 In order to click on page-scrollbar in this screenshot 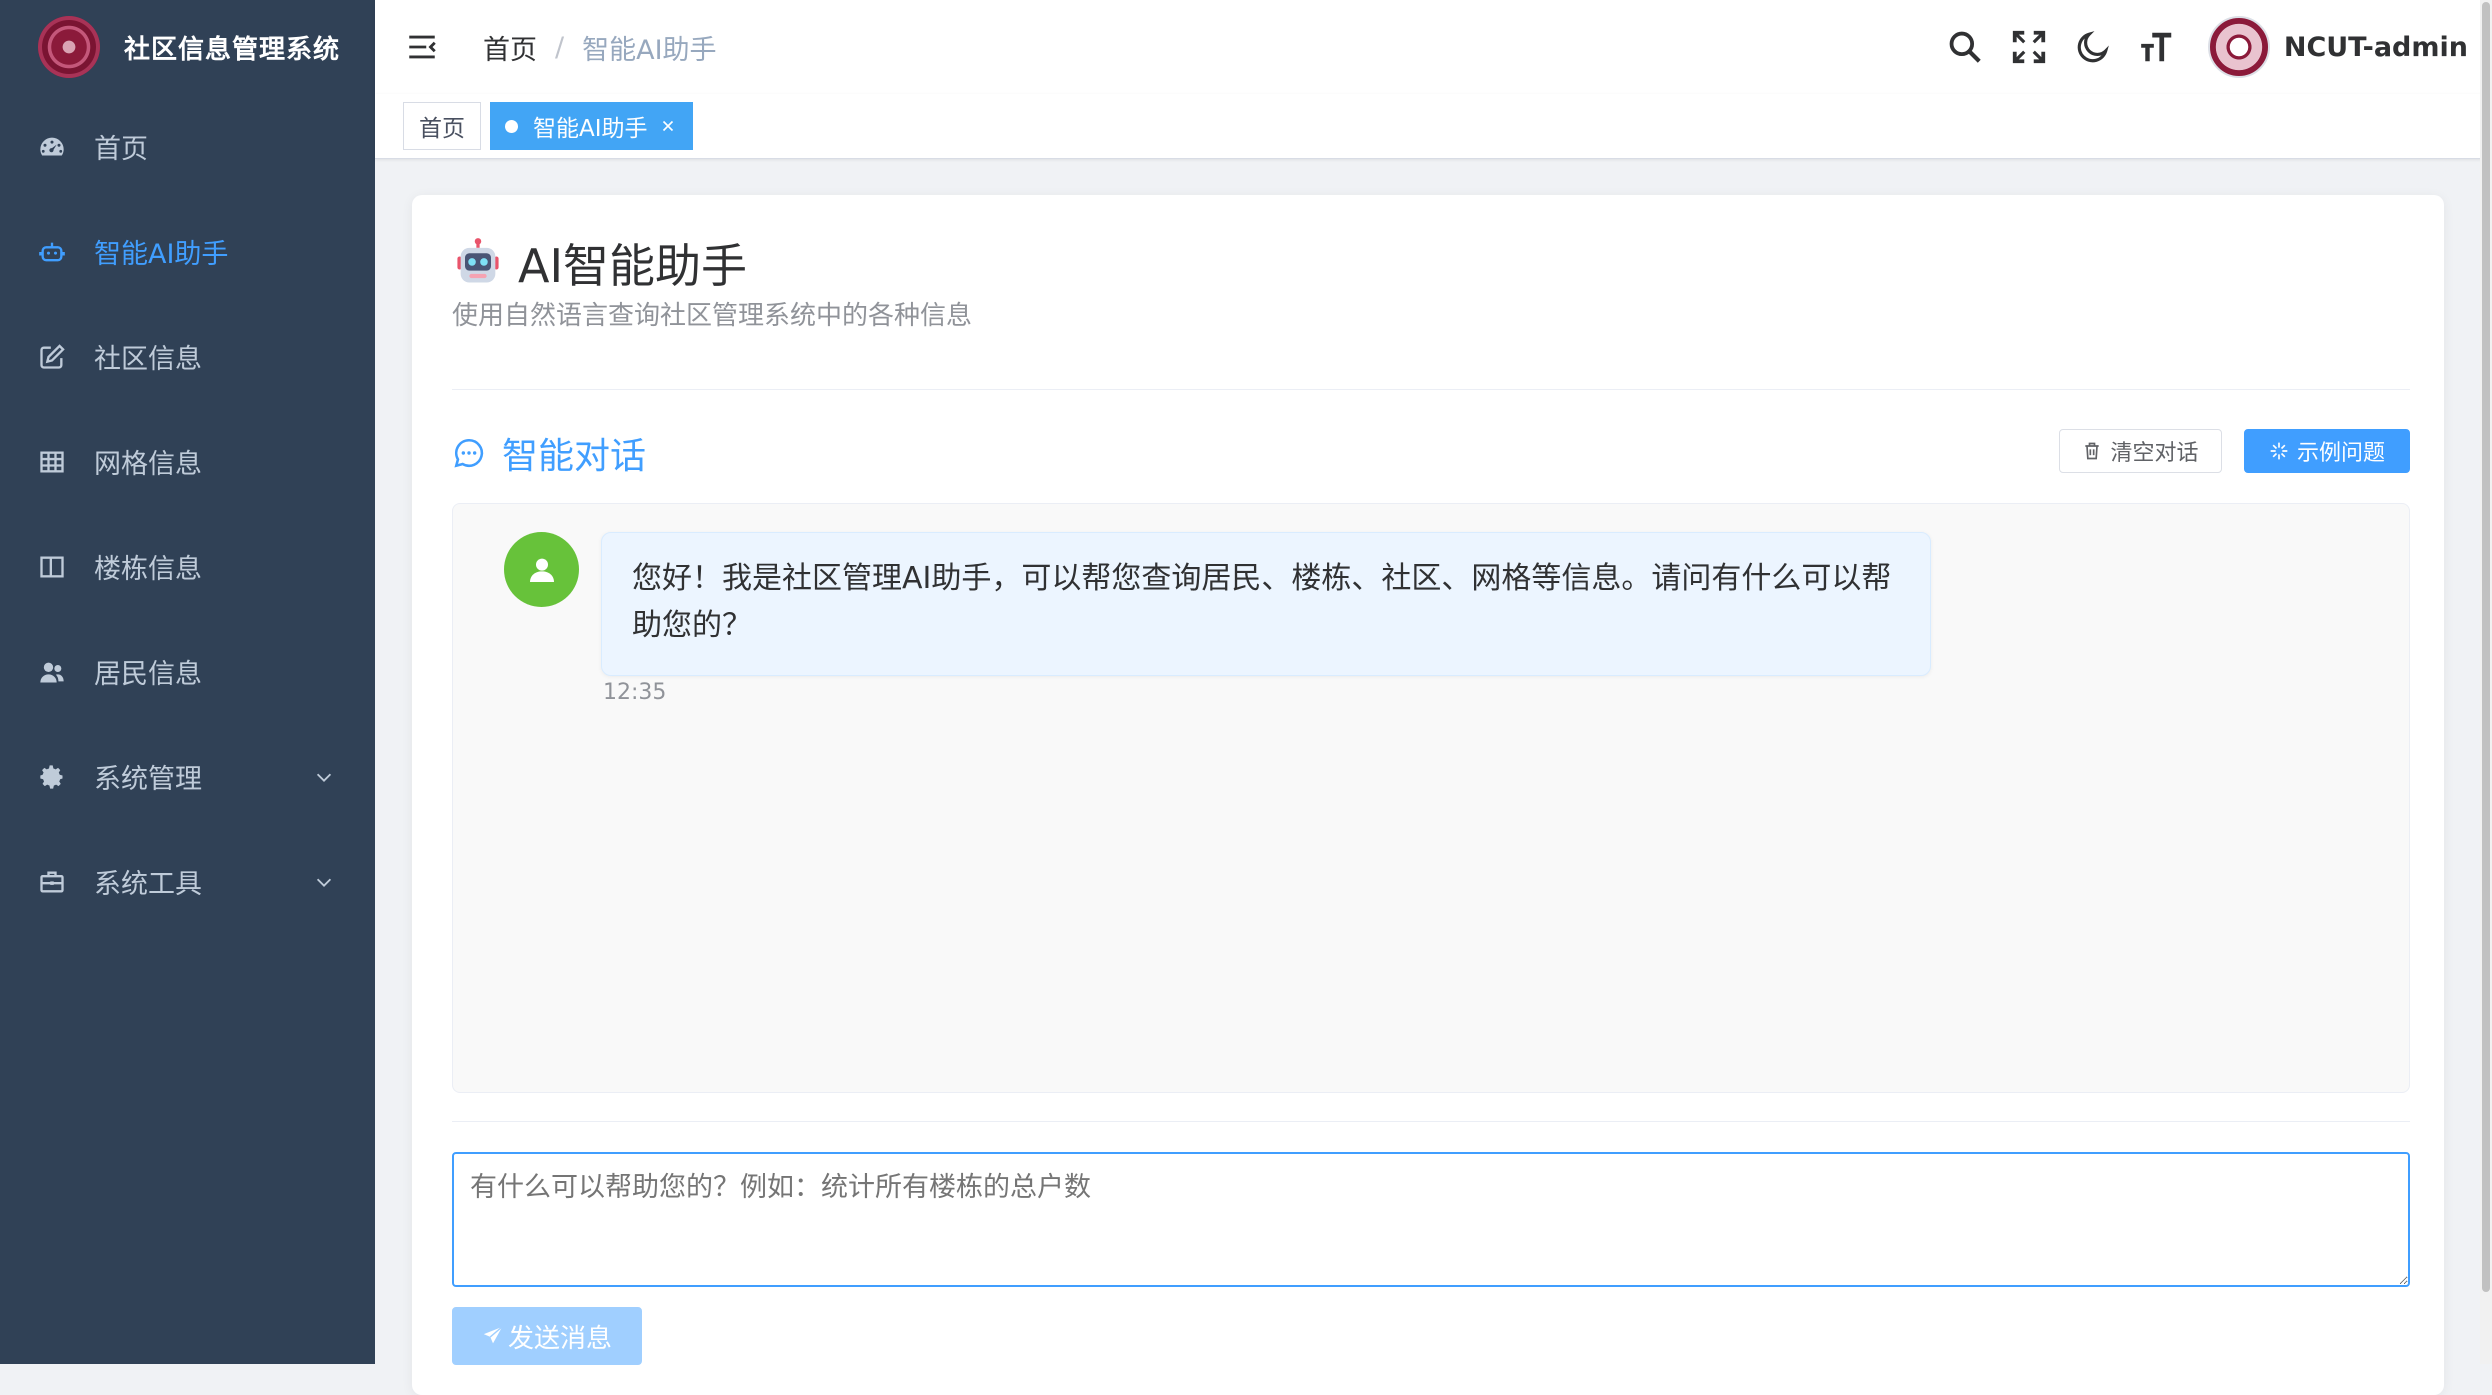, I will do `click(2486, 682)`.